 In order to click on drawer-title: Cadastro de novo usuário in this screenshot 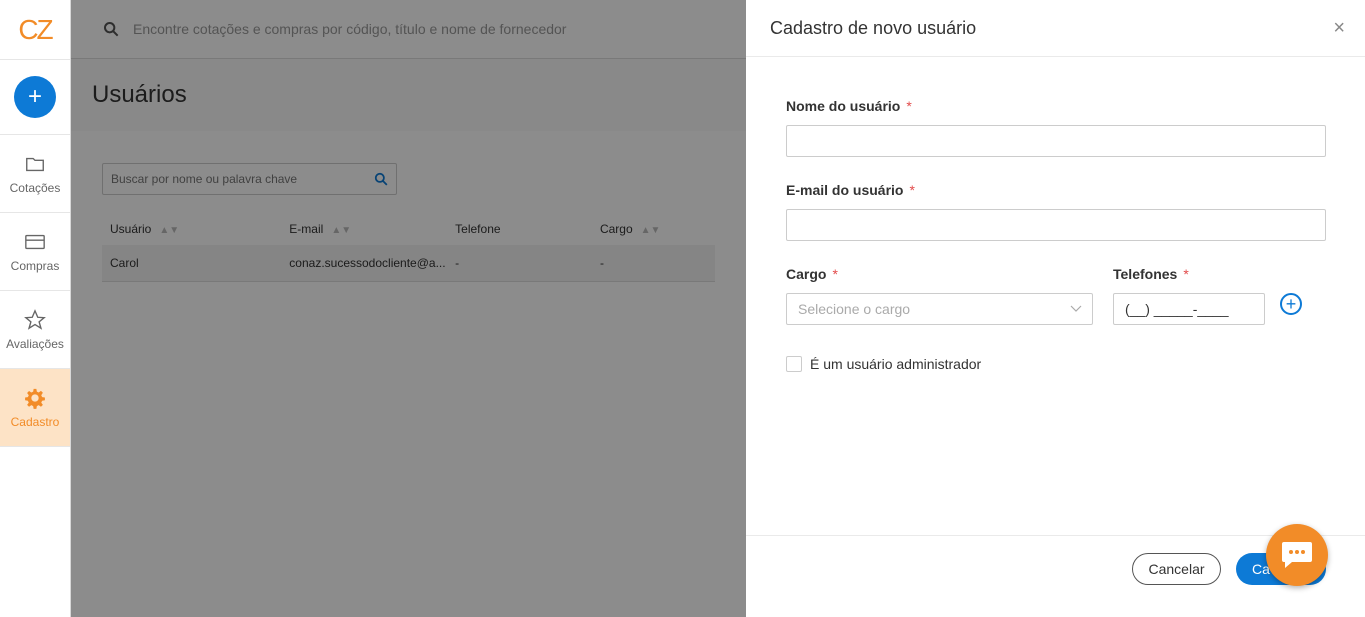, I will do `click(873, 27)`.